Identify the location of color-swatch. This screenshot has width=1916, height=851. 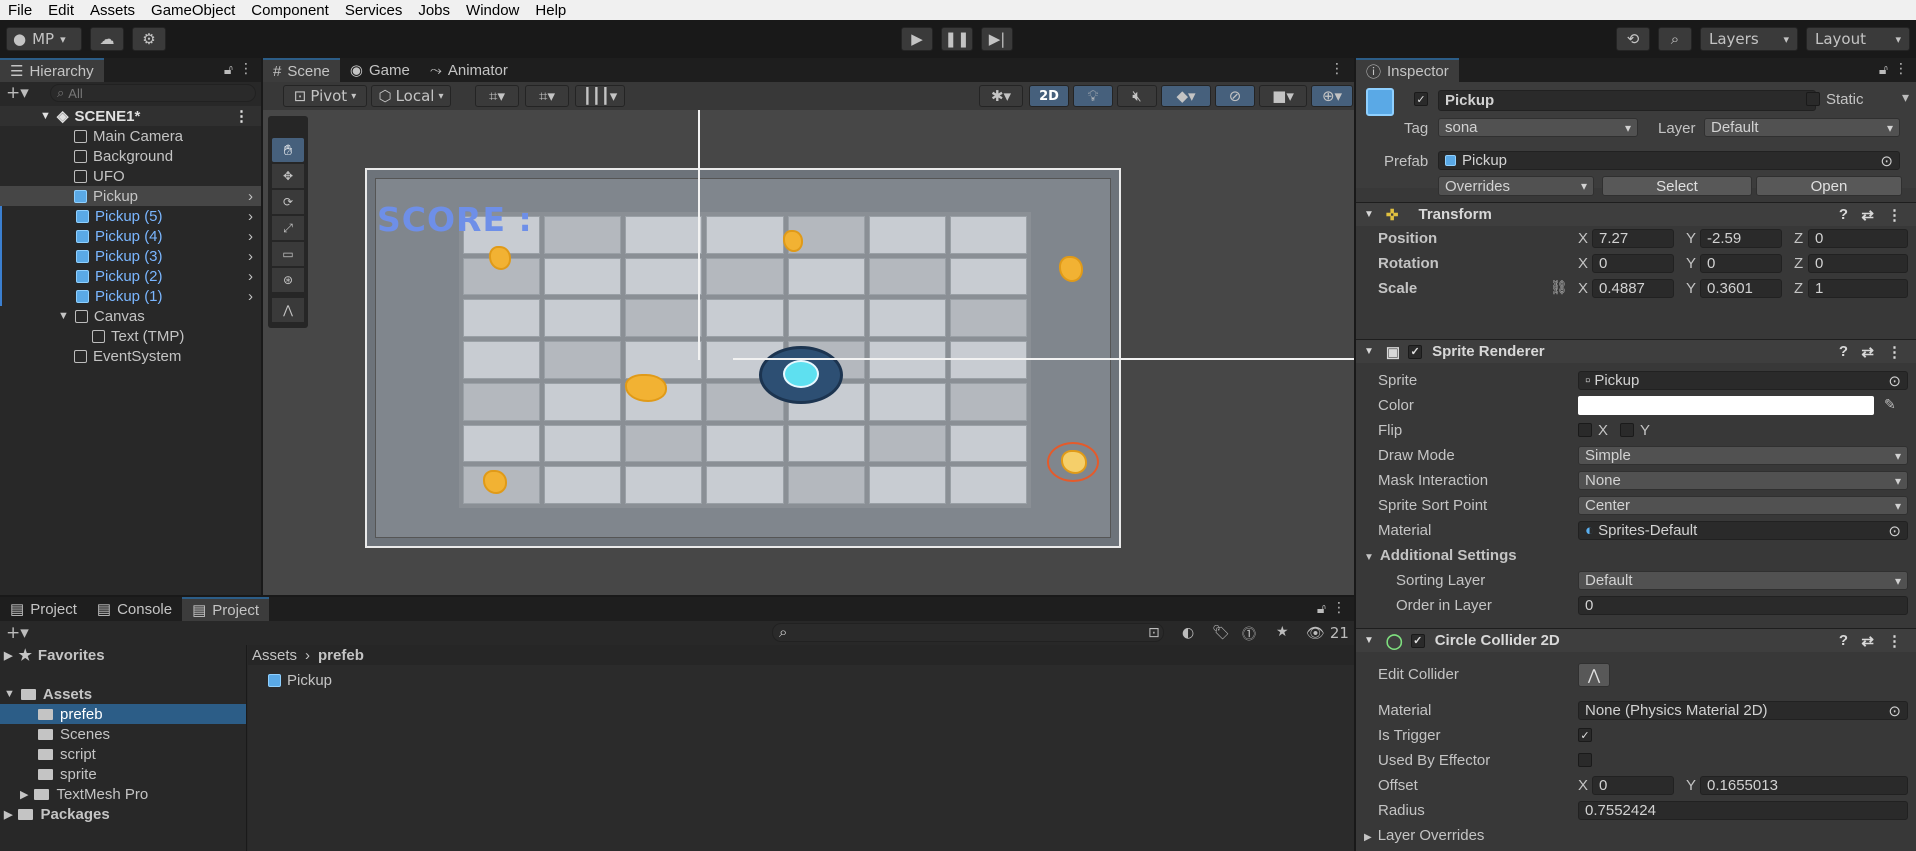
(1726, 405).